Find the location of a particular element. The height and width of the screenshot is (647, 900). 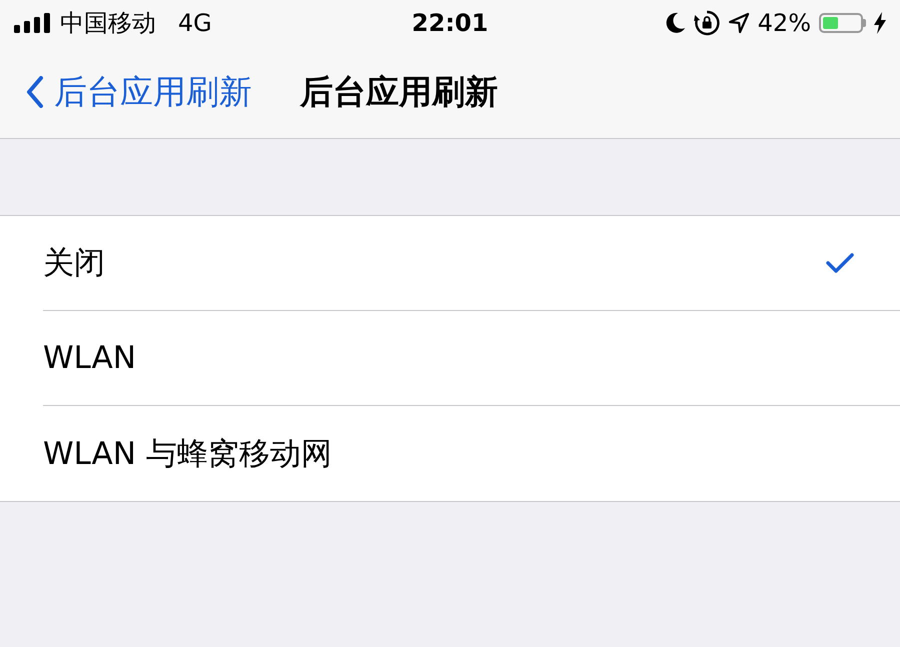

clock-time: 22:01 is located at coordinates (450, 23).